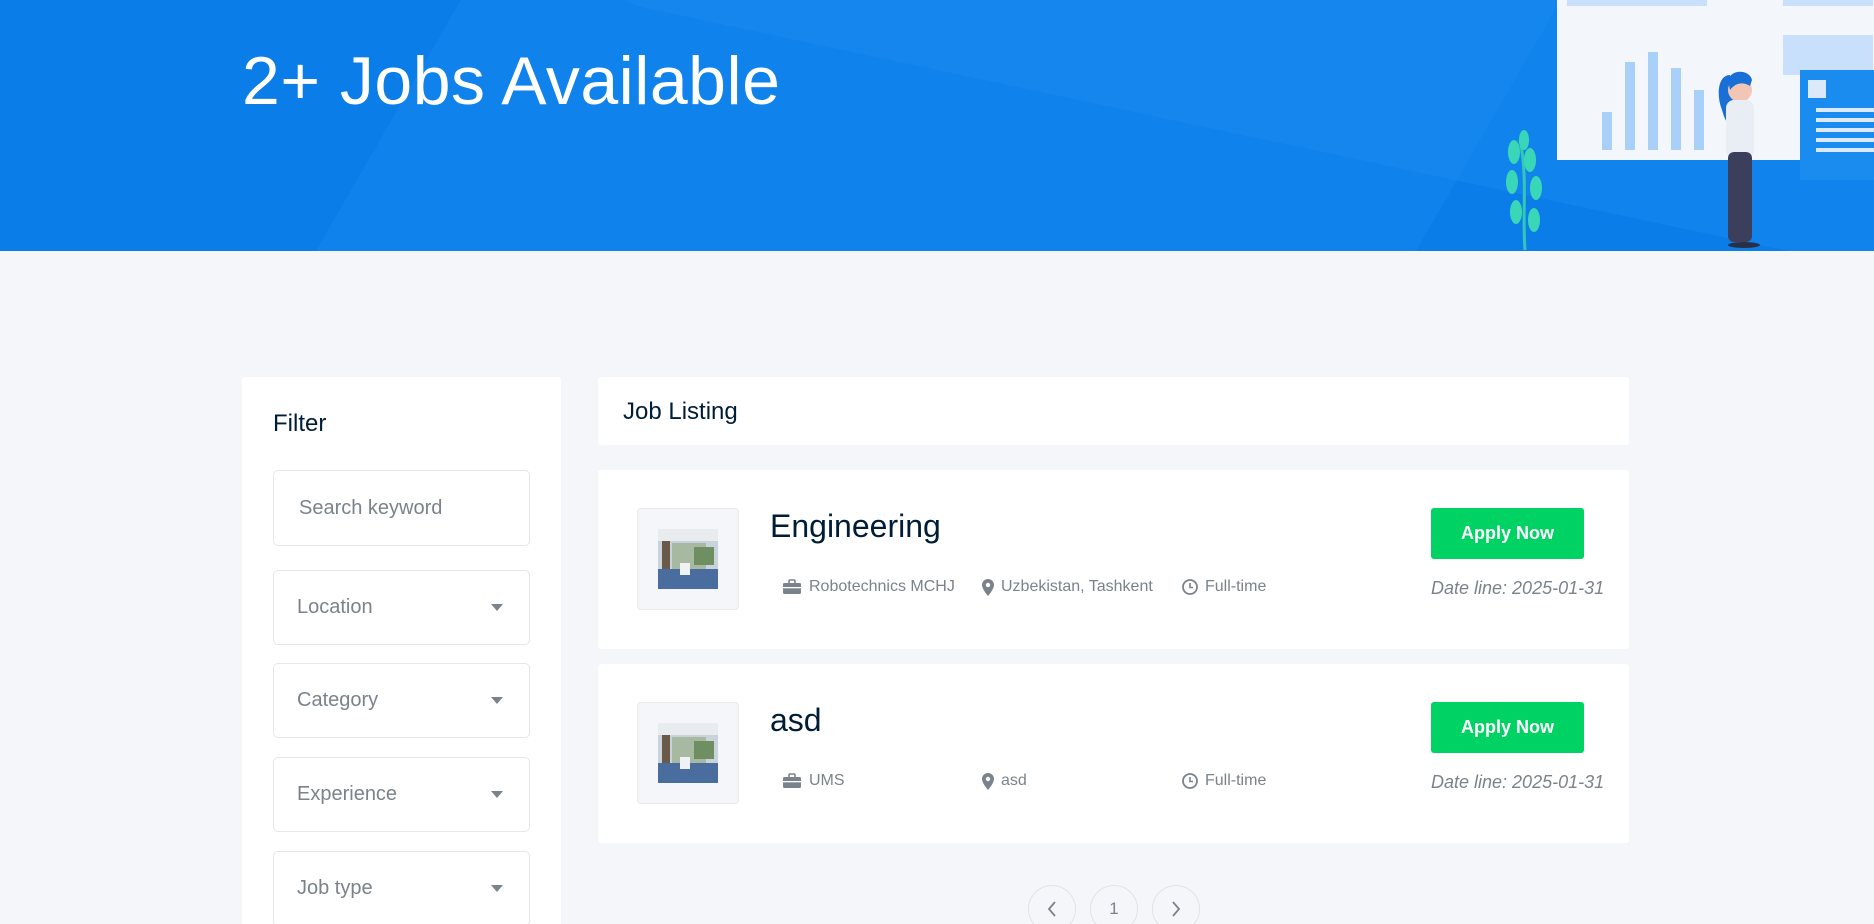 Image resolution: width=1874 pixels, height=924 pixels. Describe the element at coordinates (1014, 780) in the screenshot. I see `job-location-text: asd` at that location.